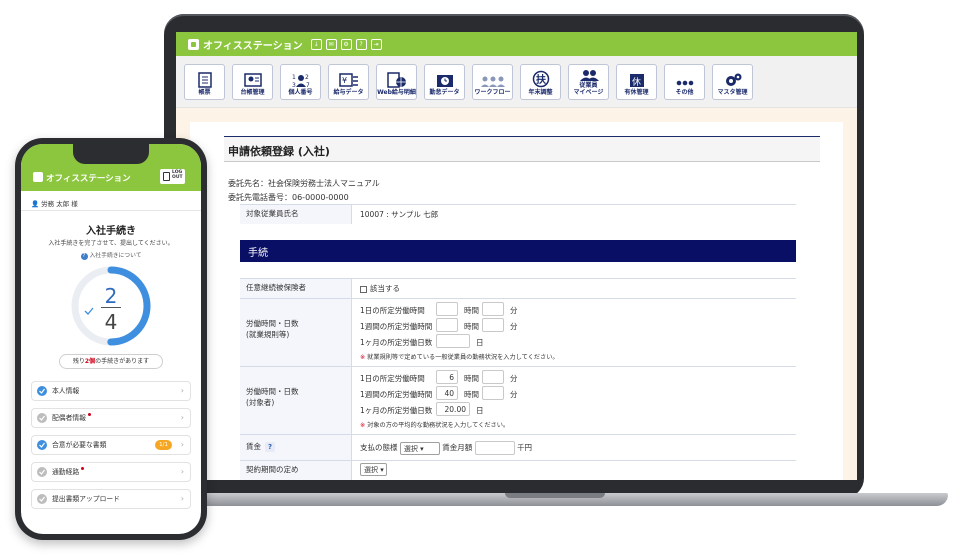  Describe the element at coordinates (493, 377) in the screenshot. I see `target-daily-minutes-input` at that location.